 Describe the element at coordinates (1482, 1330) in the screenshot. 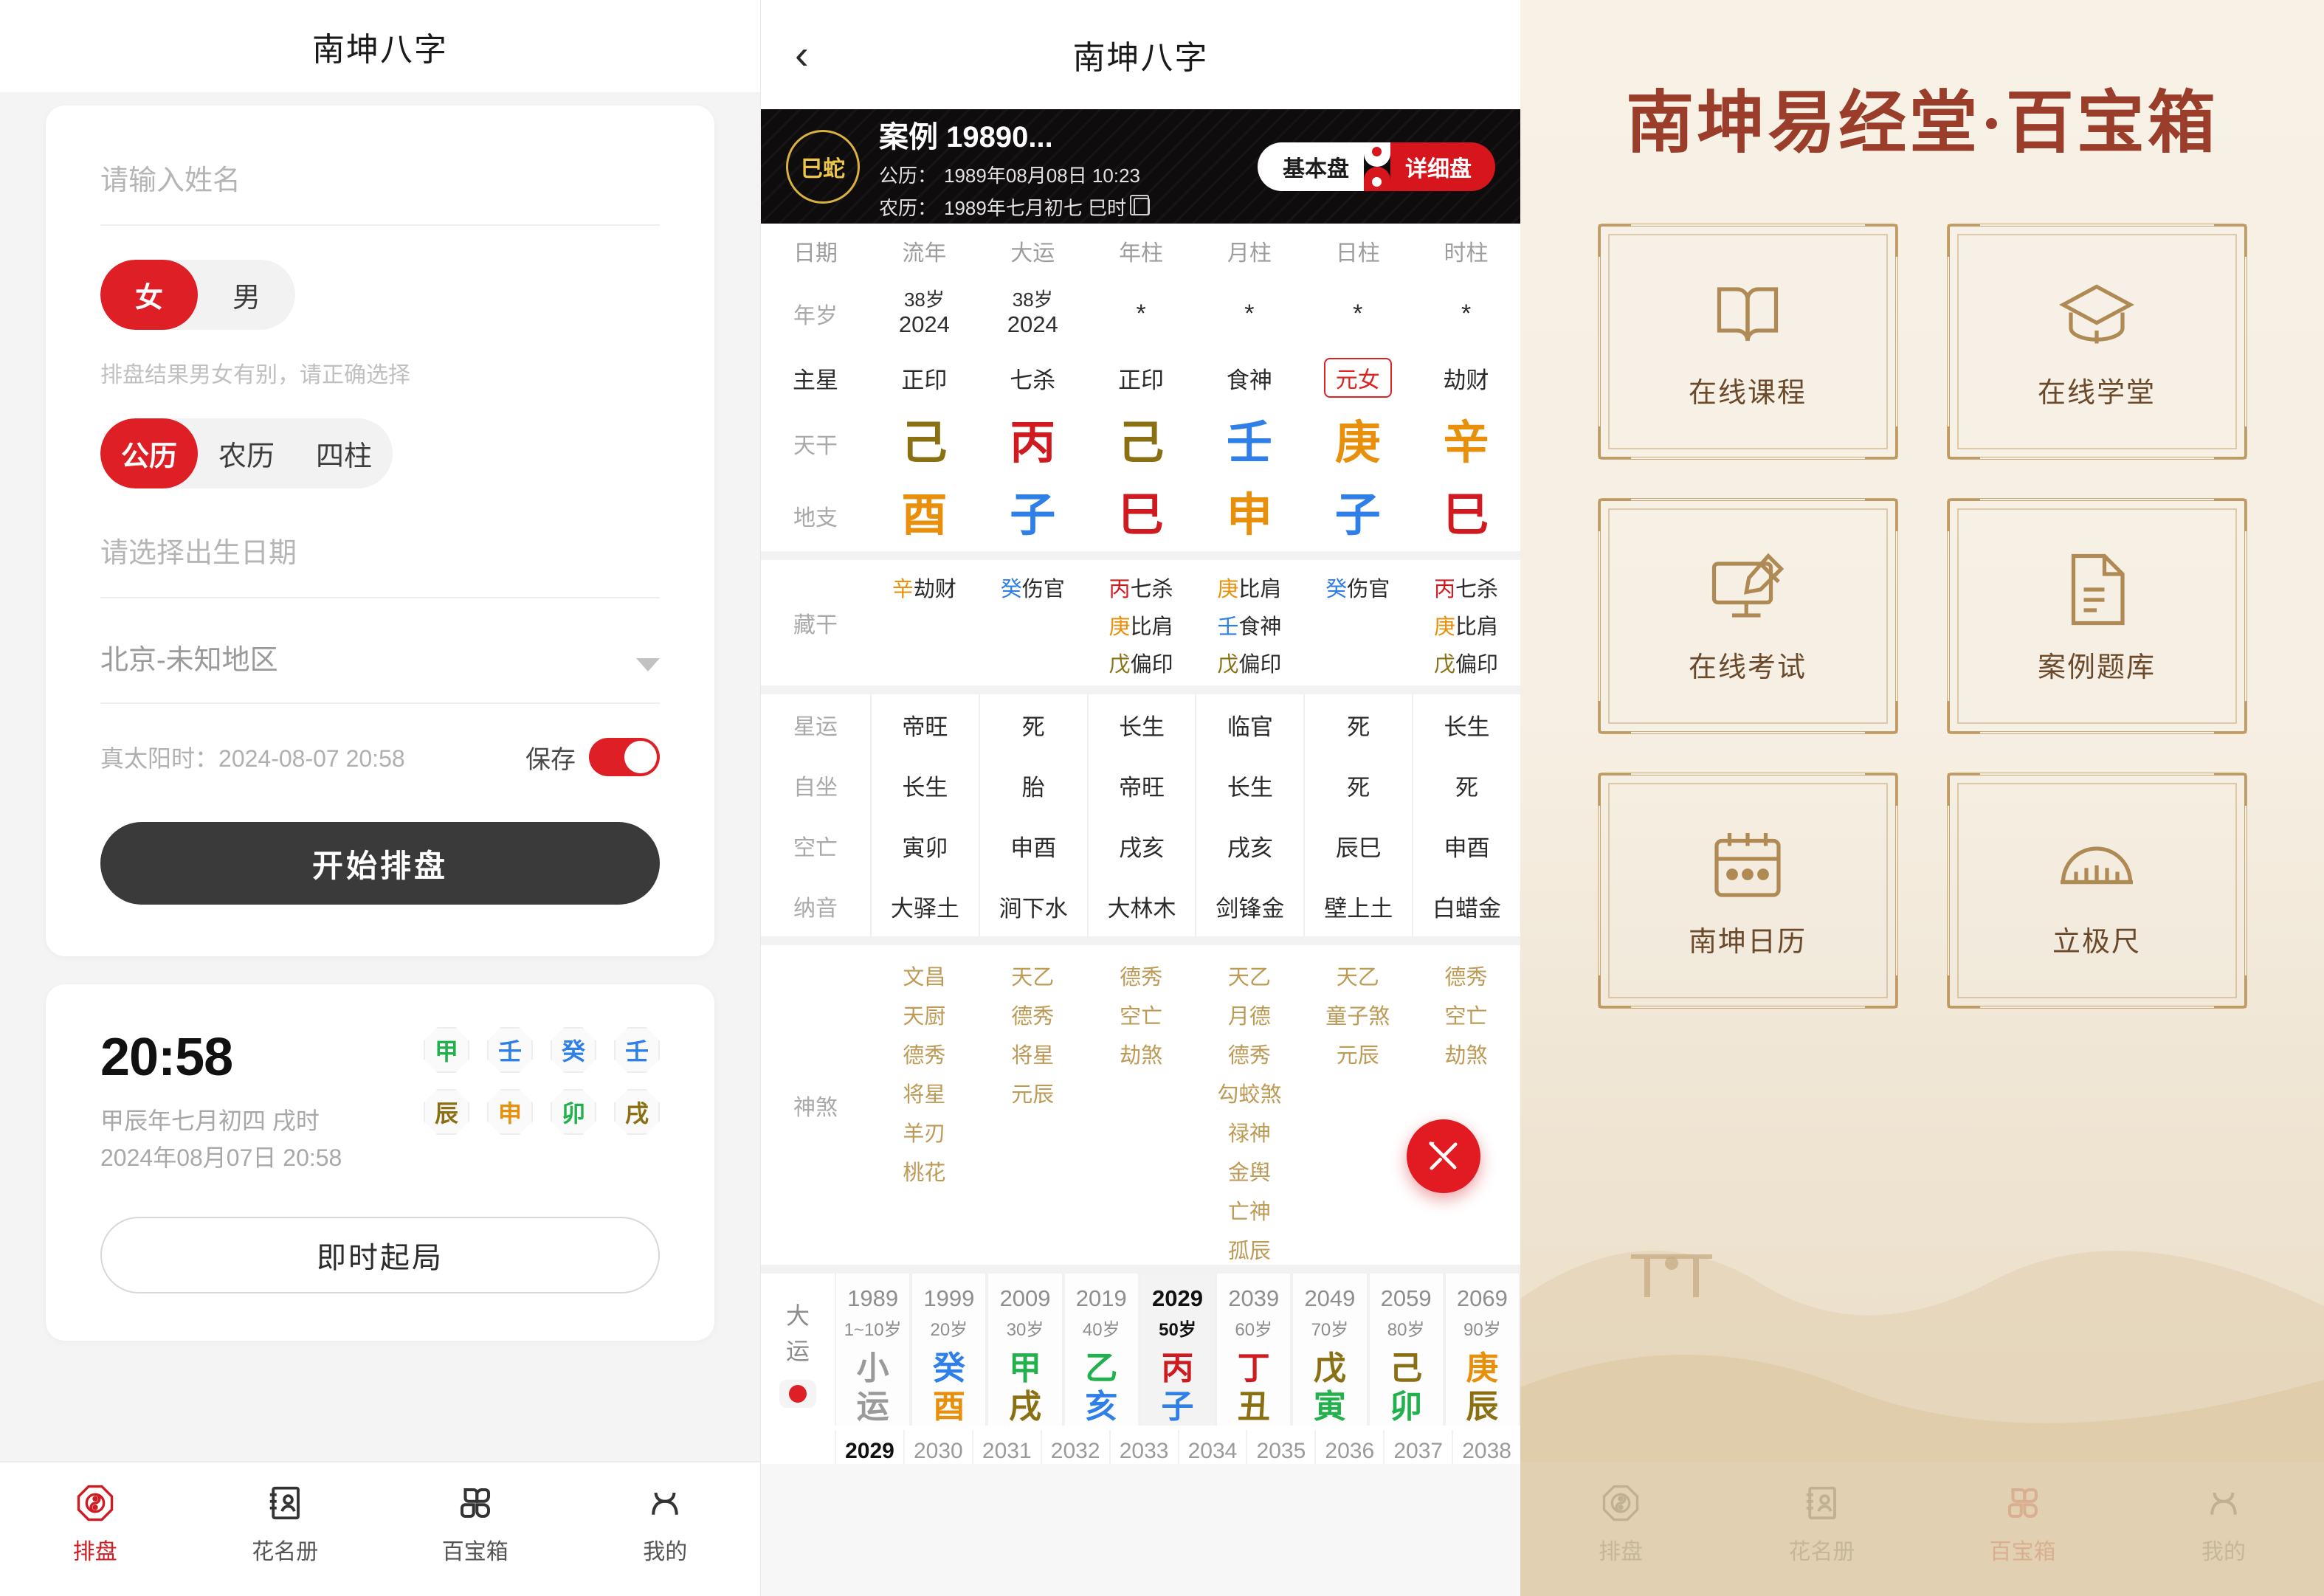

I see `dayun-age: 90岁` at that location.